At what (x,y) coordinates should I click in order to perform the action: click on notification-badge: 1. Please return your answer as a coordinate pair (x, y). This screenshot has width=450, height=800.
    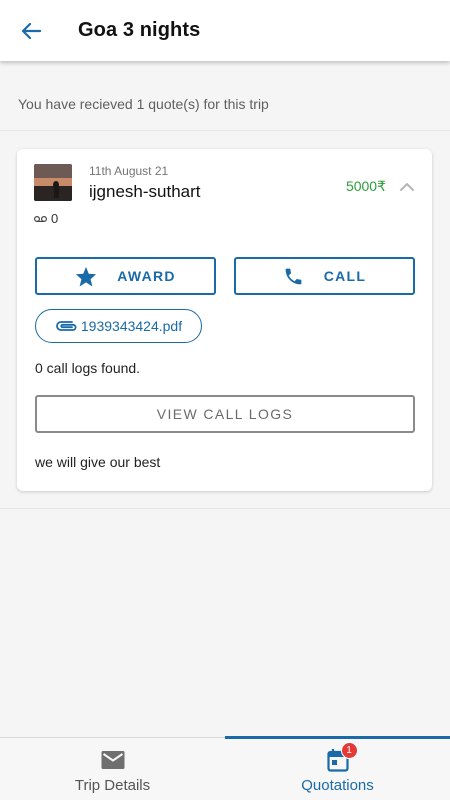
    Looking at the image, I should click on (349, 750).